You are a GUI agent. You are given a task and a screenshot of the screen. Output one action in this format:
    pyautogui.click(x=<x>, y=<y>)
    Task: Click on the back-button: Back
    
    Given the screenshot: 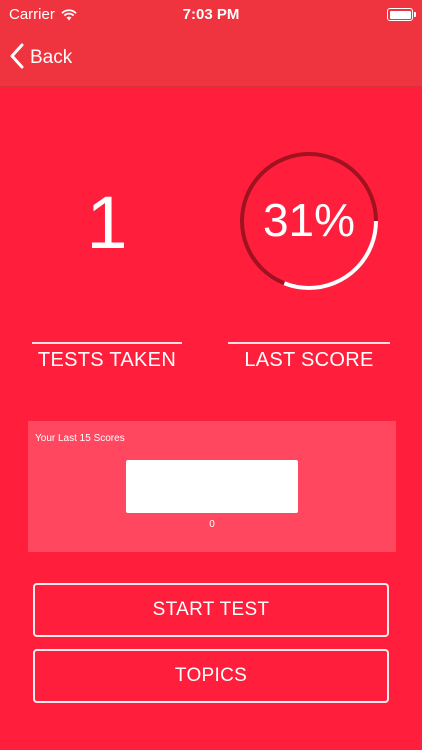 What is the action you would take?
    pyautogui.click(x=41, y=58)
    